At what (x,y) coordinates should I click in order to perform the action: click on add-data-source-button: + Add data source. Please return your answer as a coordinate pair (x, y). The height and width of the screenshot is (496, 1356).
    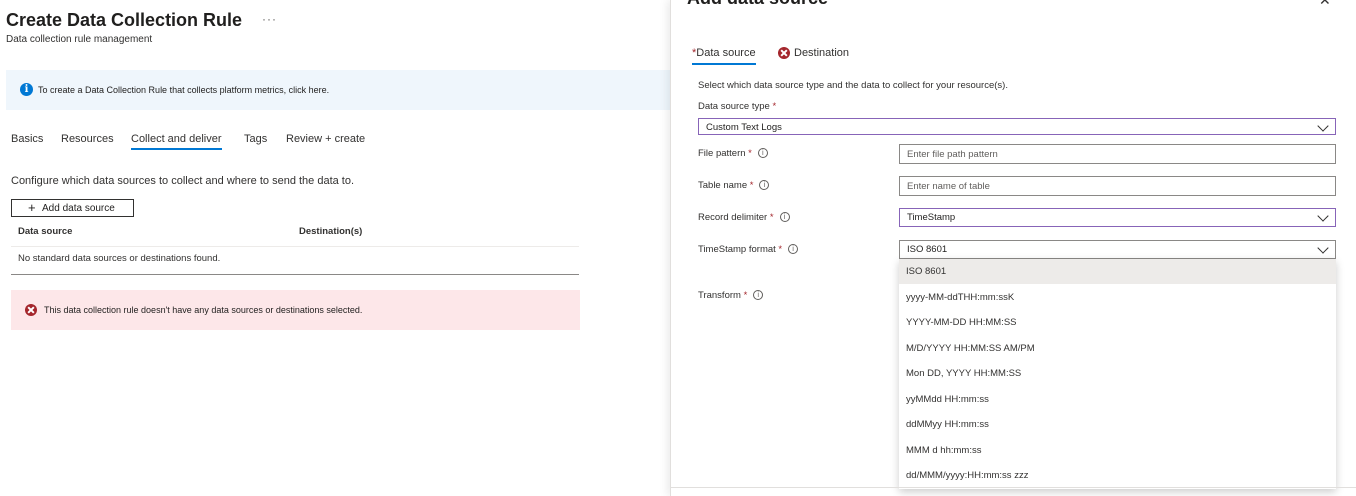
    Looking at the image, I should click on (72, 208).